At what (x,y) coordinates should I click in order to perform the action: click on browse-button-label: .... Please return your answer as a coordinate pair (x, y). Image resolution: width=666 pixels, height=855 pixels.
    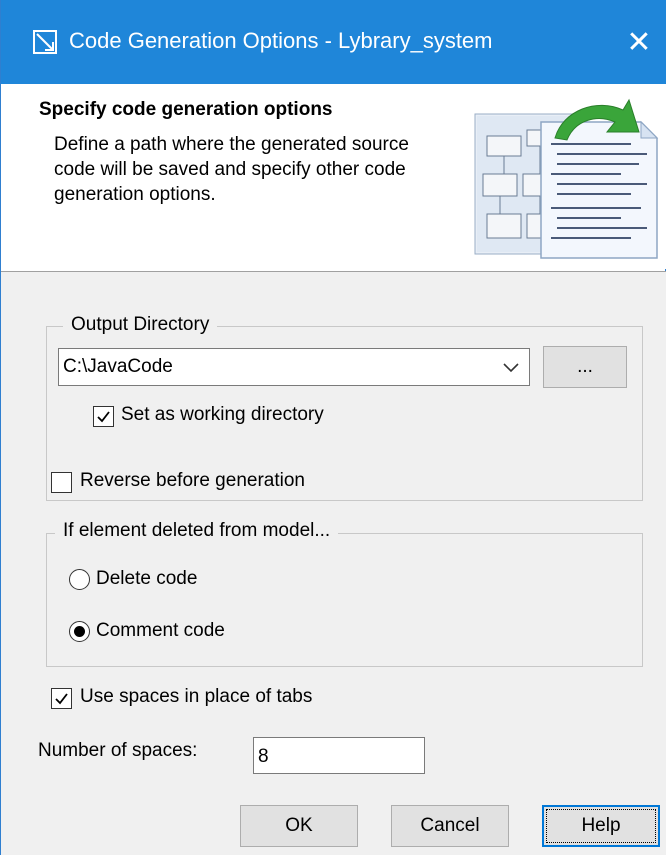
    Looking at the image, I should click on (585, 366).